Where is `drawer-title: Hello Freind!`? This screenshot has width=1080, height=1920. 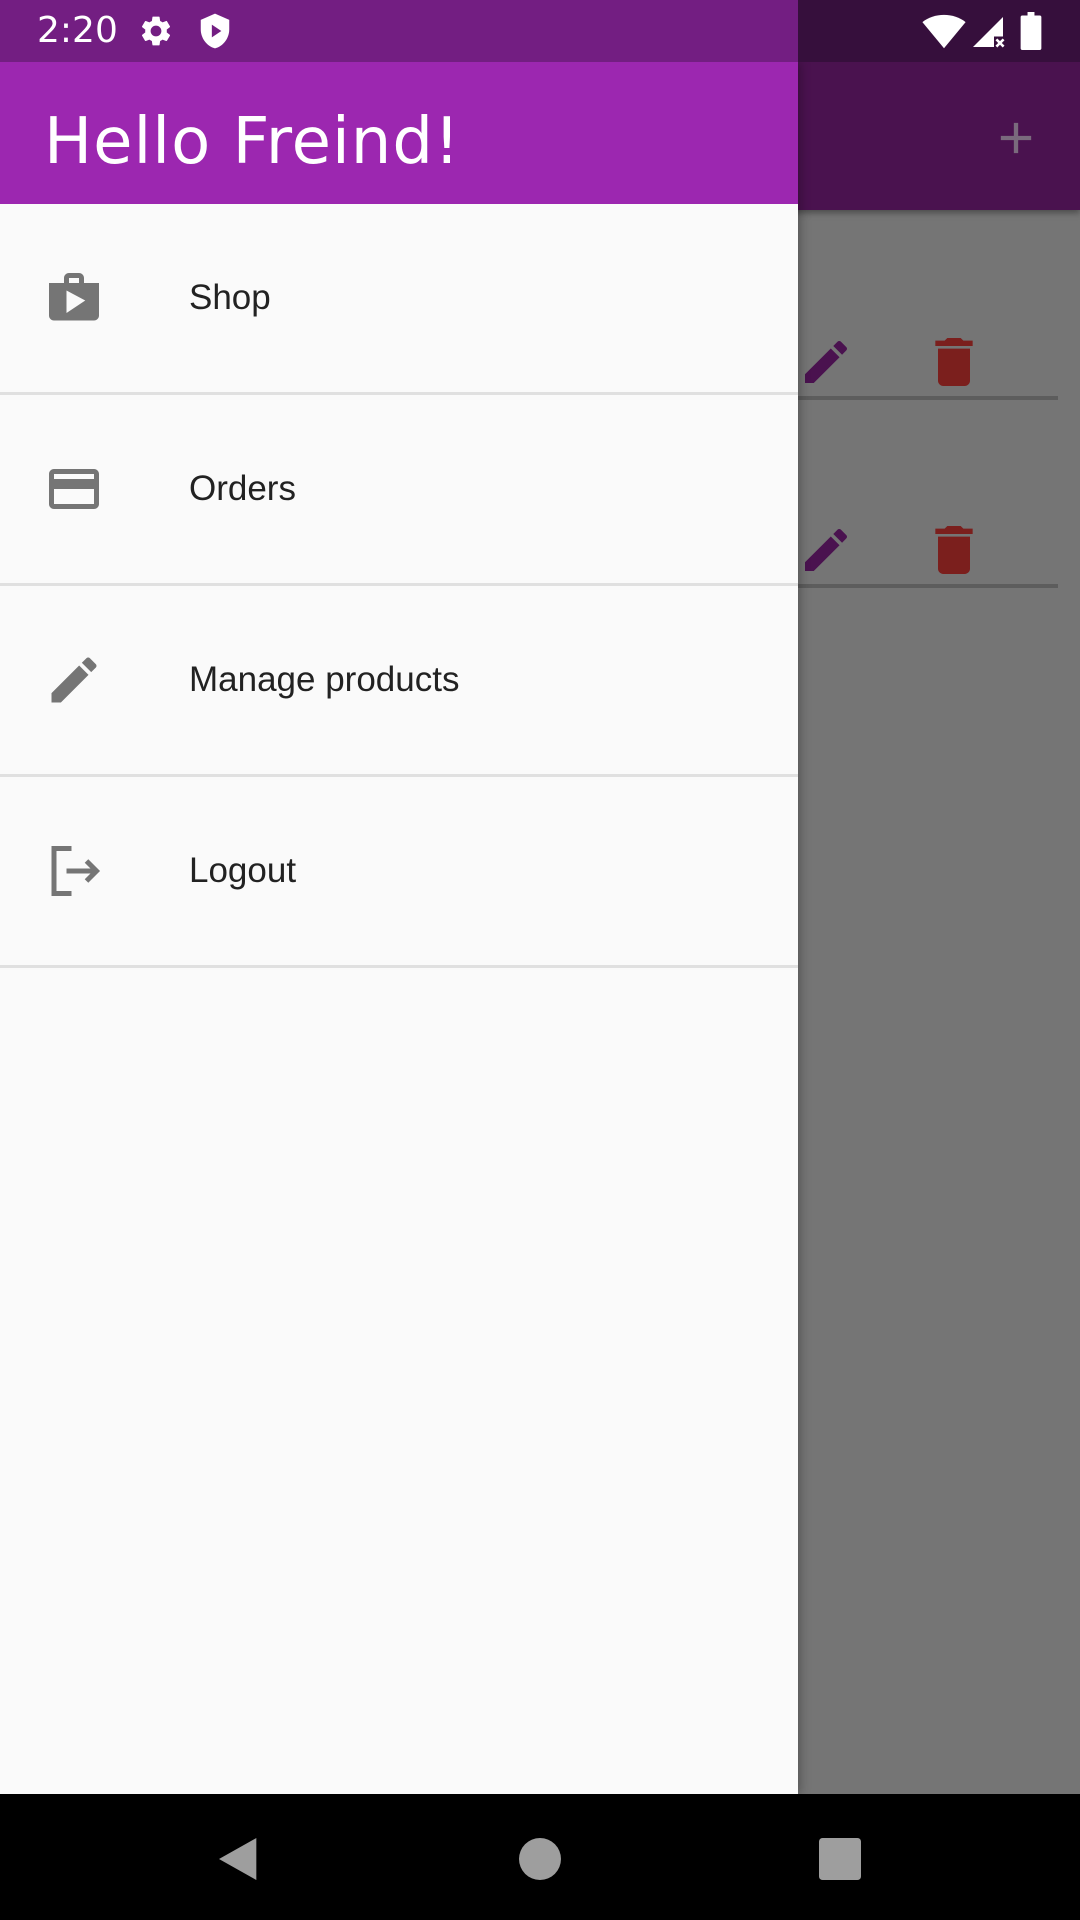 drawer-title: Hello Freind! is located at coordinates (252, 142).